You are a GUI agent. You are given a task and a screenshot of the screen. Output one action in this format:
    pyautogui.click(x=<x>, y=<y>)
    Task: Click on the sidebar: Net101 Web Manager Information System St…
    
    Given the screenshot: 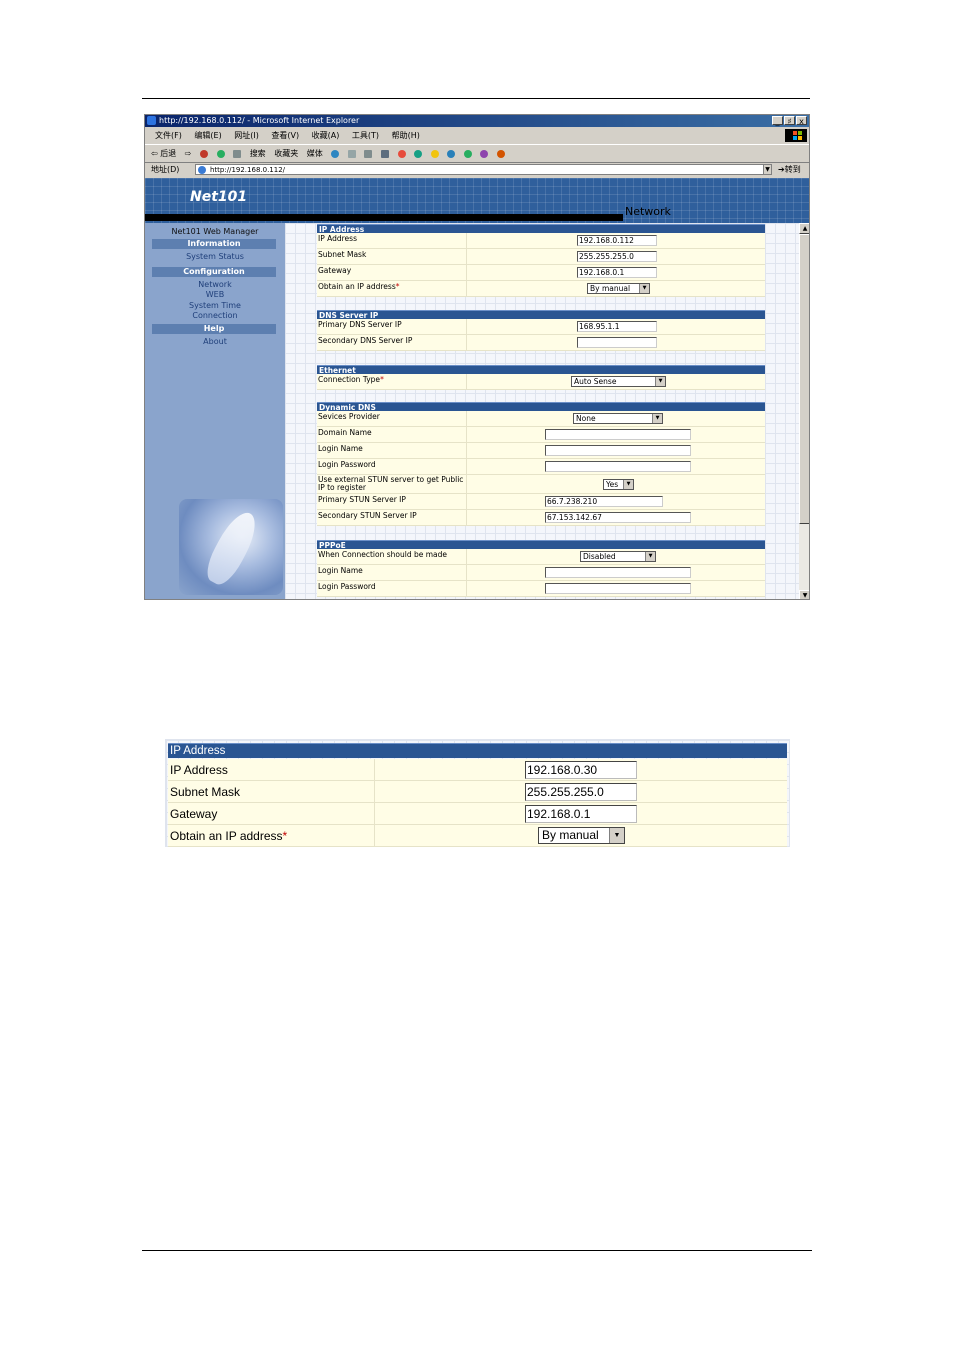 What is the action you would take?
    pyautogui.click(x=215, y=411)
    